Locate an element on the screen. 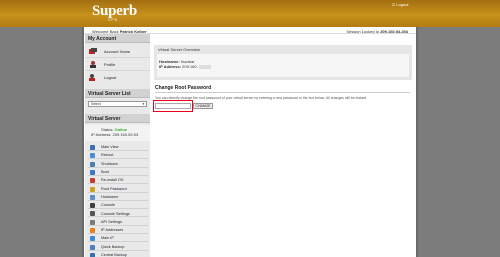  reboot-icon is located at coordinates (92, 156).